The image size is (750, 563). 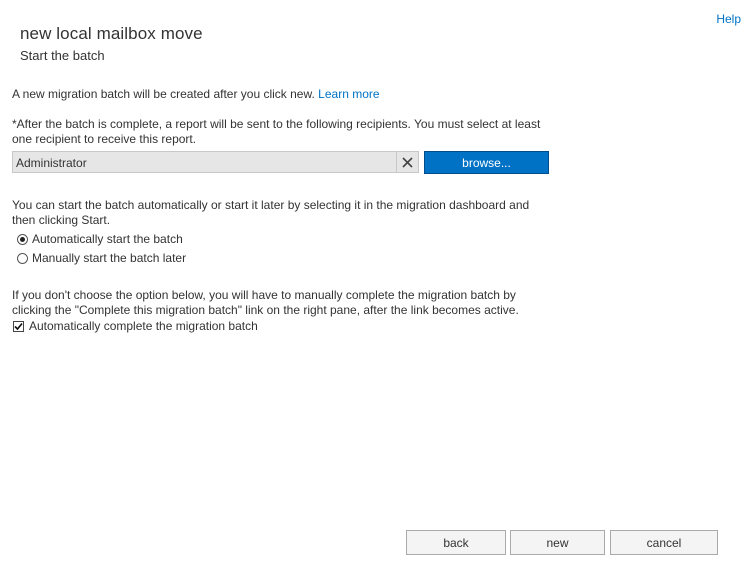 I want to click on manual-start-option: Manually start the batch later, so click(x=101, y=258).